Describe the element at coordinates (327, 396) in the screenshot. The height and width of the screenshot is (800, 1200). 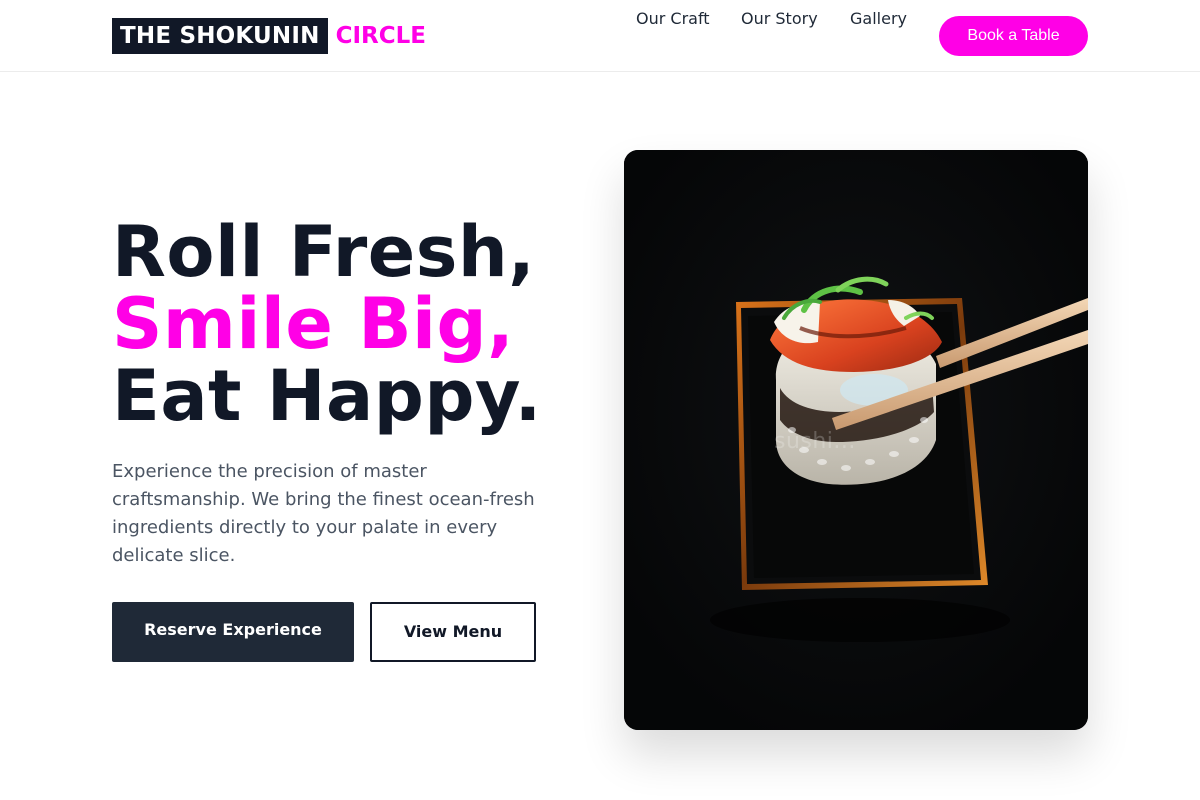
I see `headline-line-3: Eat Happy.` at that location.